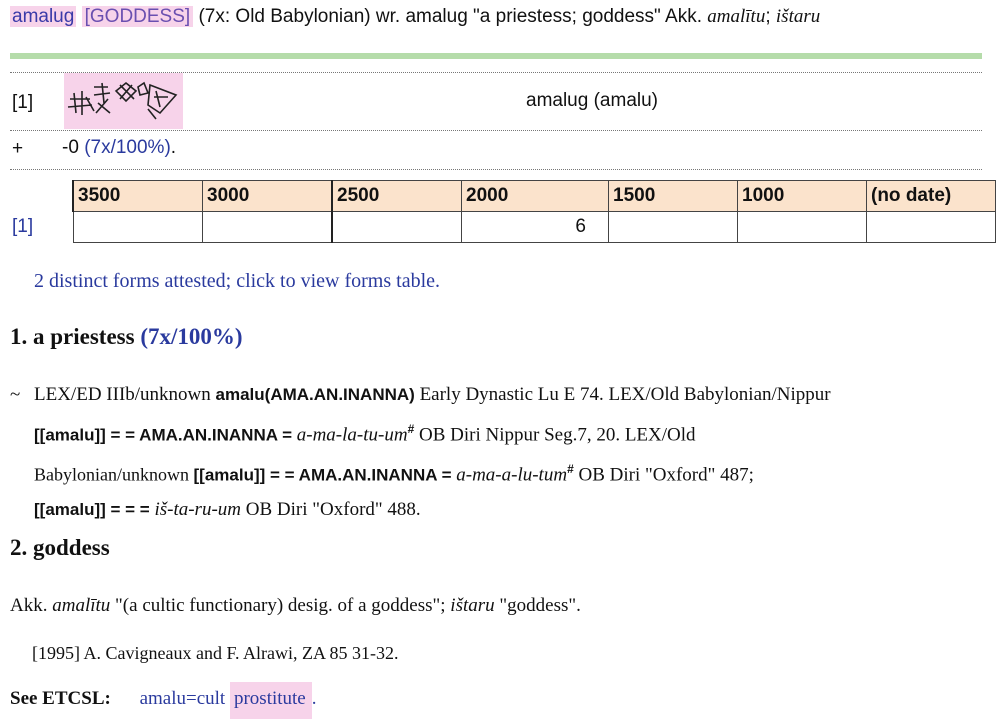 The height and width of the screenshot is (727, 1000). Describe the element at coordinates (270, 700) in the screenshot. I see `etcsl-link-highlight: prostitute` at that location.